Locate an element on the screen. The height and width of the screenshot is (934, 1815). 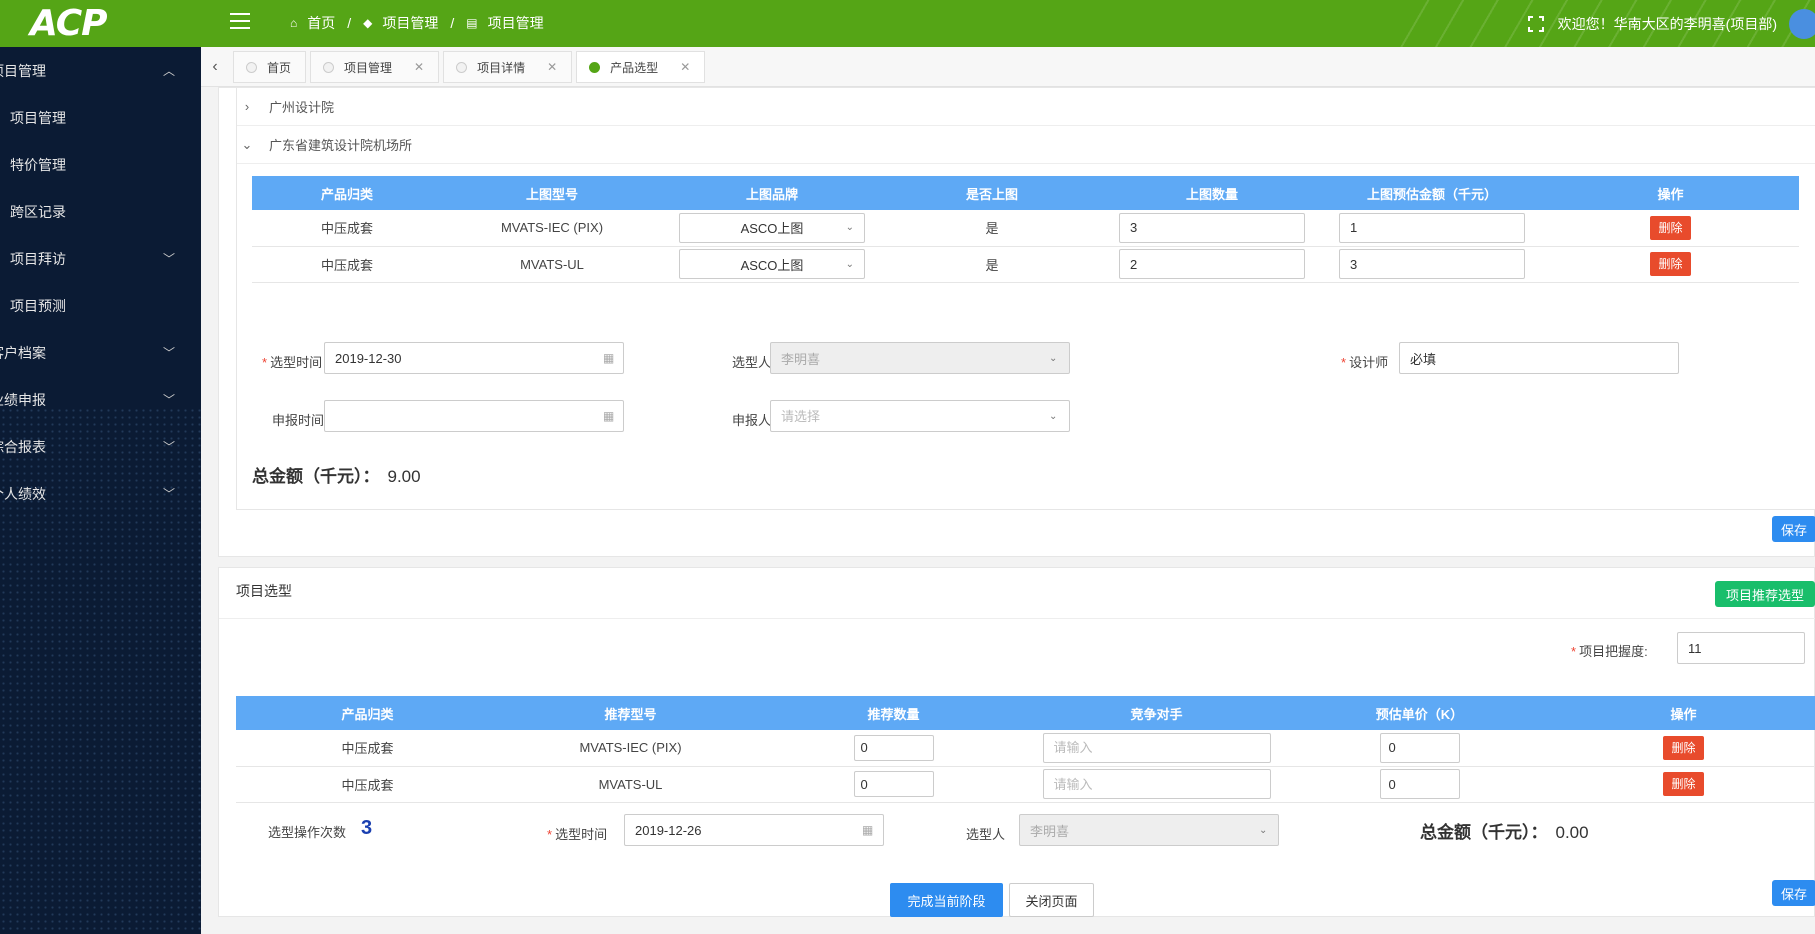
sidebar-group-reports: 综合报表 ﹀ is located at coordinates (100, 446).